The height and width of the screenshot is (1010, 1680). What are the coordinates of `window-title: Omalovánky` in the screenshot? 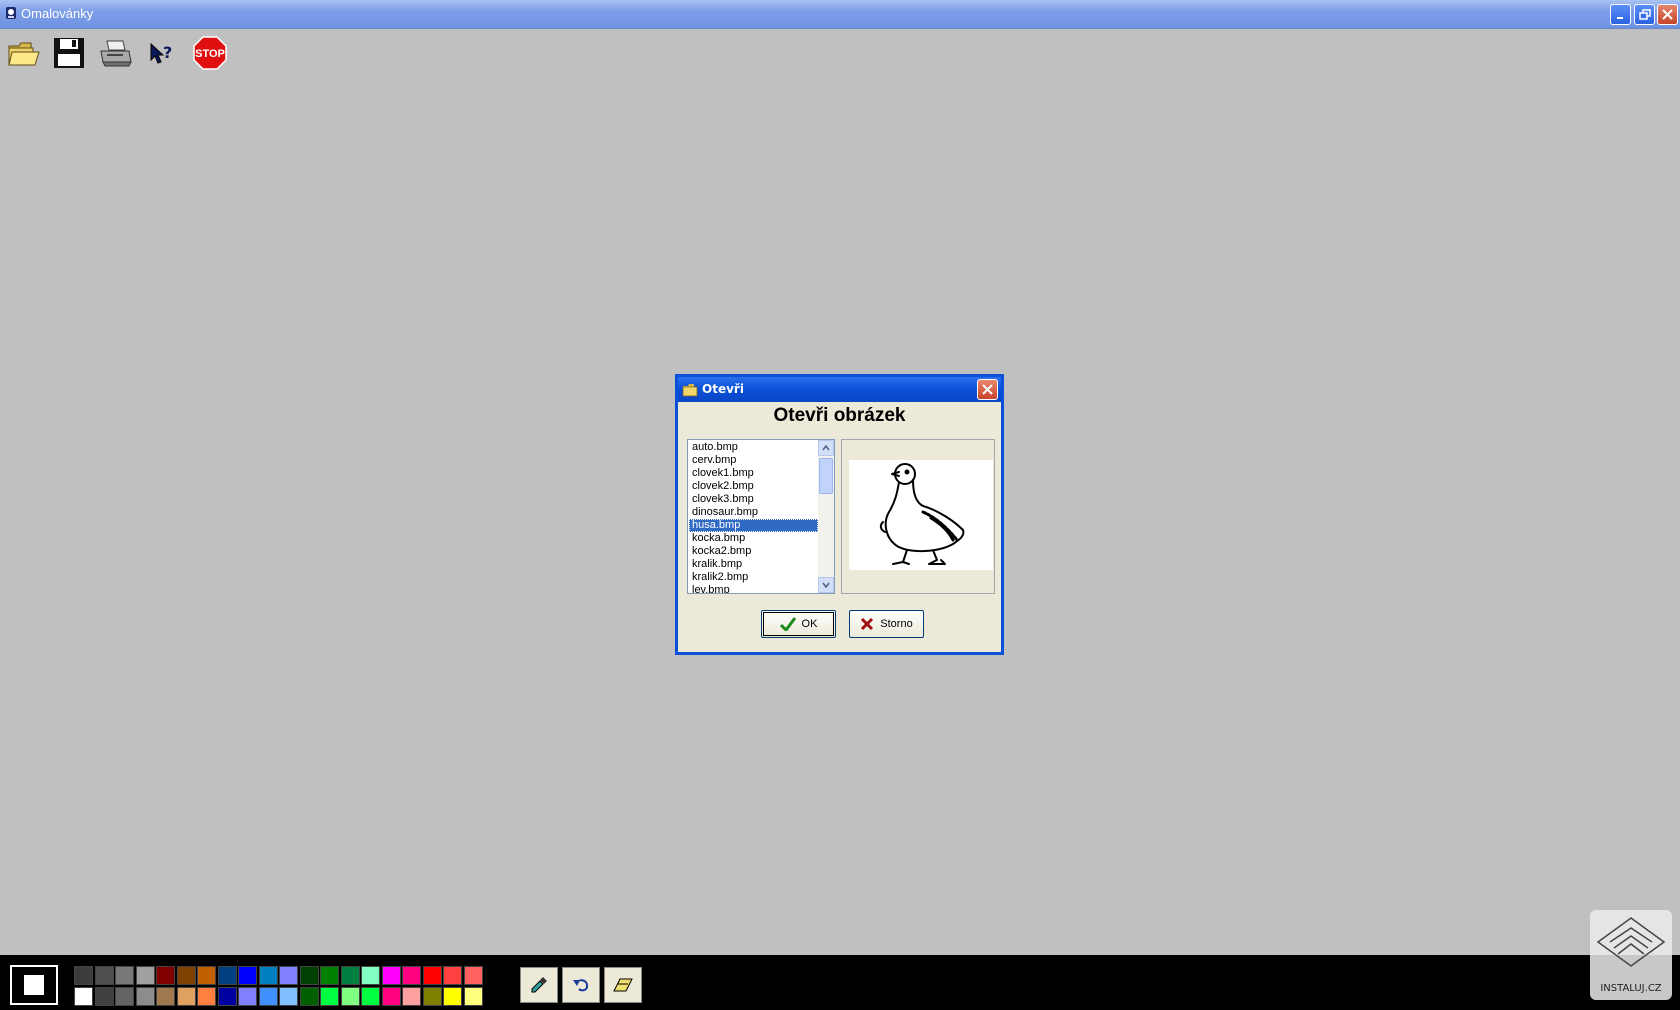 It's located at (57, 13).